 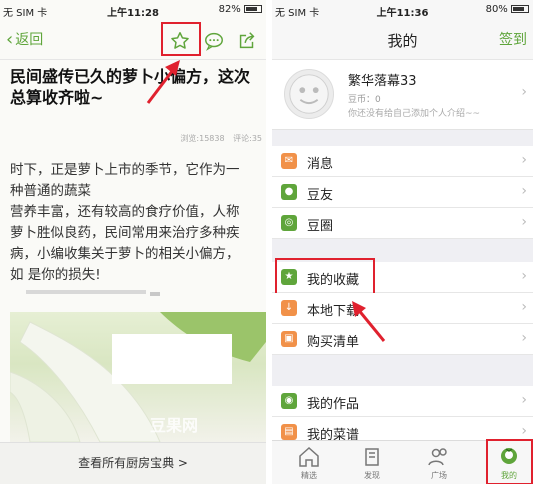 I want to click on body-line: 时下，正是萝卜上市的季节，它作为一, so click(x=125, y=170).